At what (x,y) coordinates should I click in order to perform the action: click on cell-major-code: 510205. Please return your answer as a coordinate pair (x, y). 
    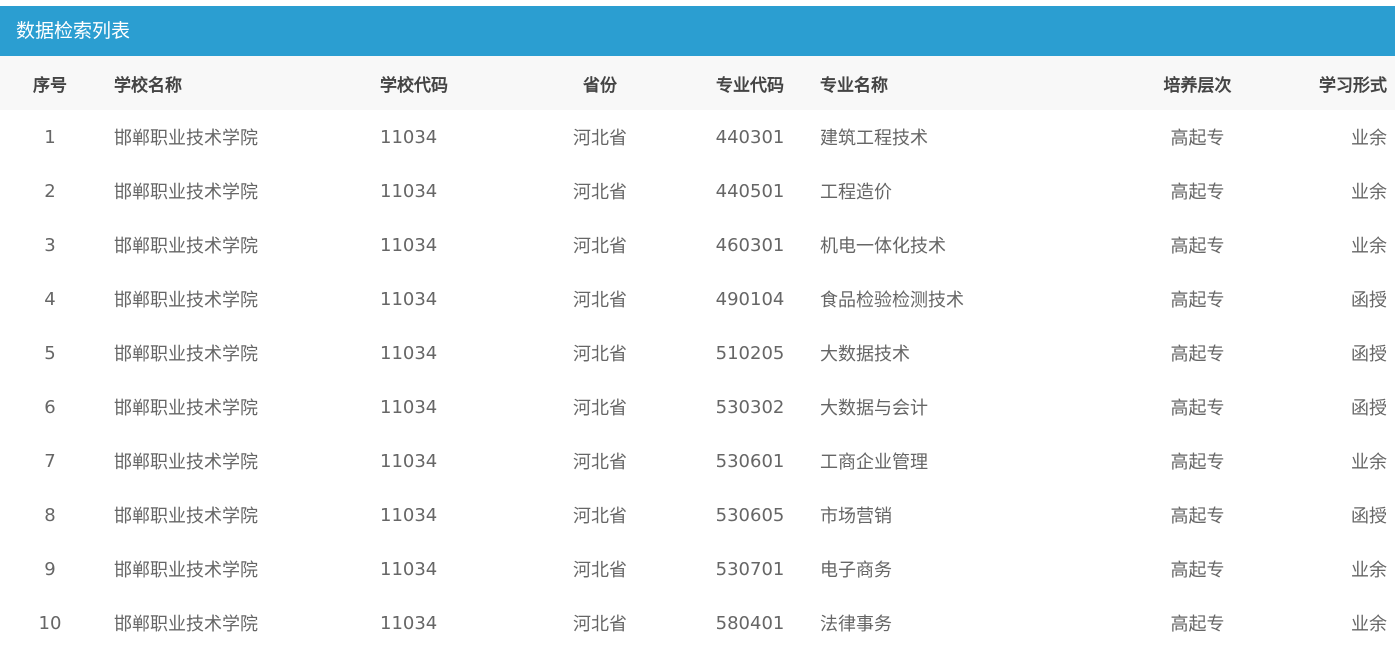
    Looking at the image, I should click on (750, 353).